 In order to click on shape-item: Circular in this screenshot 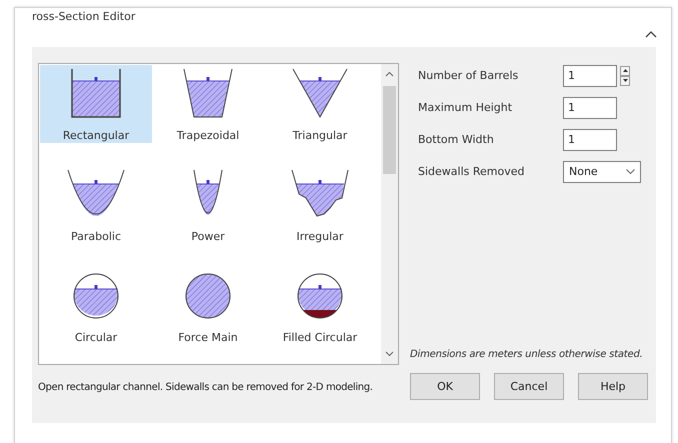, I will do `click(96, 306)`.